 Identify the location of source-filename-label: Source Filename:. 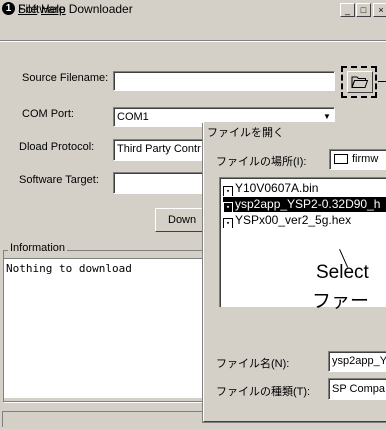
(65, 78).